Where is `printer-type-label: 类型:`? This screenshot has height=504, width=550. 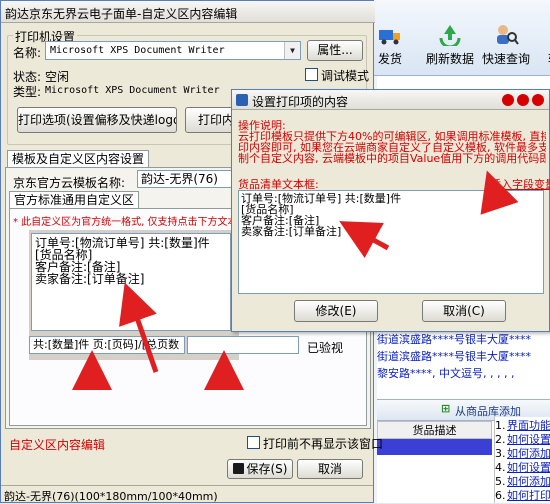 printer-type-label: 类型: is located at coordinates (27, 92).